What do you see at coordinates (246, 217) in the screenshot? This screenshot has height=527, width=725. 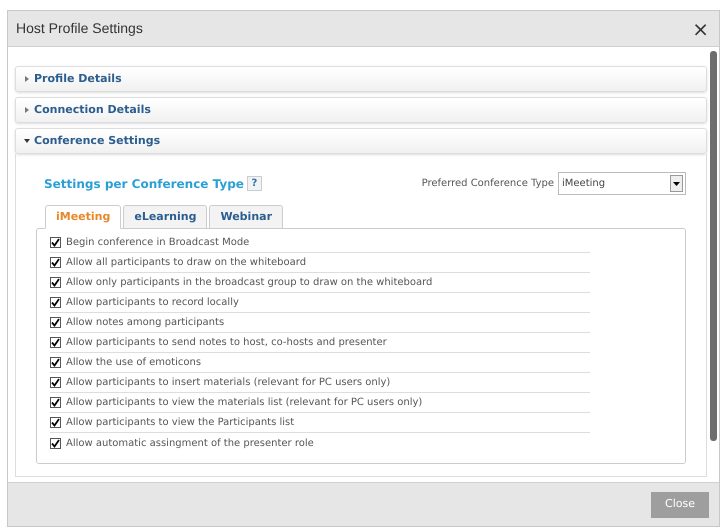 I see `conference-type-tab: Webinar` at bounding box center [246, 217].